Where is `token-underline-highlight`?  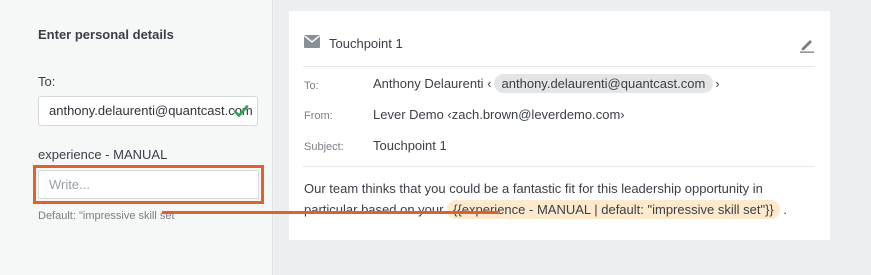
token-underline-highlight is located at coordinates (331, 212).